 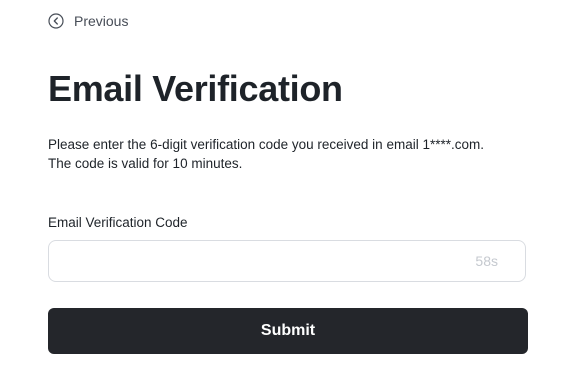 I want to click on resend-countdown: 58s, so click(x=486, y=261).